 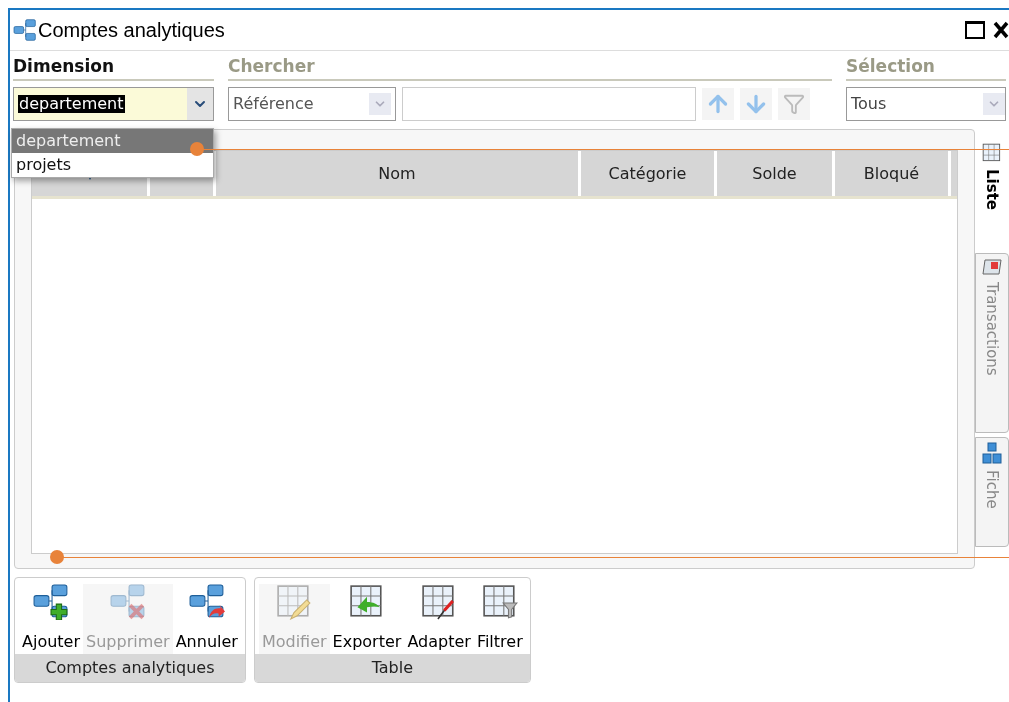 I want to click on dimension-dropdown: departement, so click(x=113, y=104).